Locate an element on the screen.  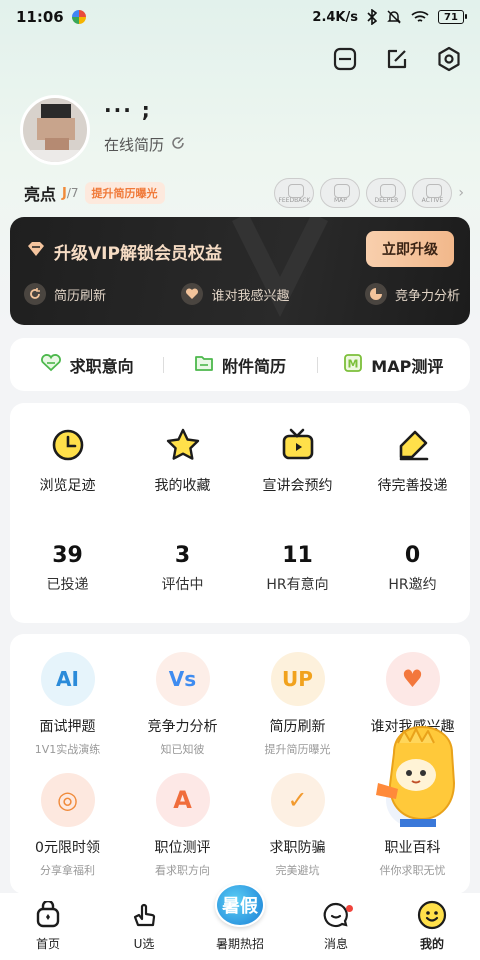
tab-uxuan: U选 is located at coordinates (144, 926).